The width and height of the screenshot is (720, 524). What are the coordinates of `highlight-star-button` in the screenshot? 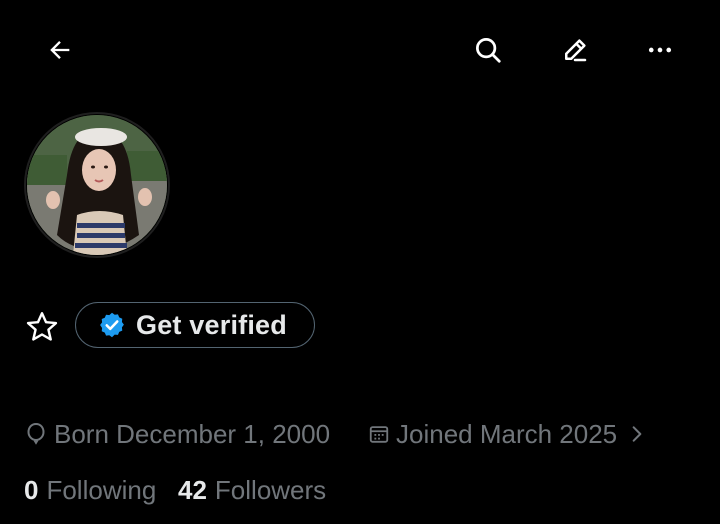 It's located at (42, 327).